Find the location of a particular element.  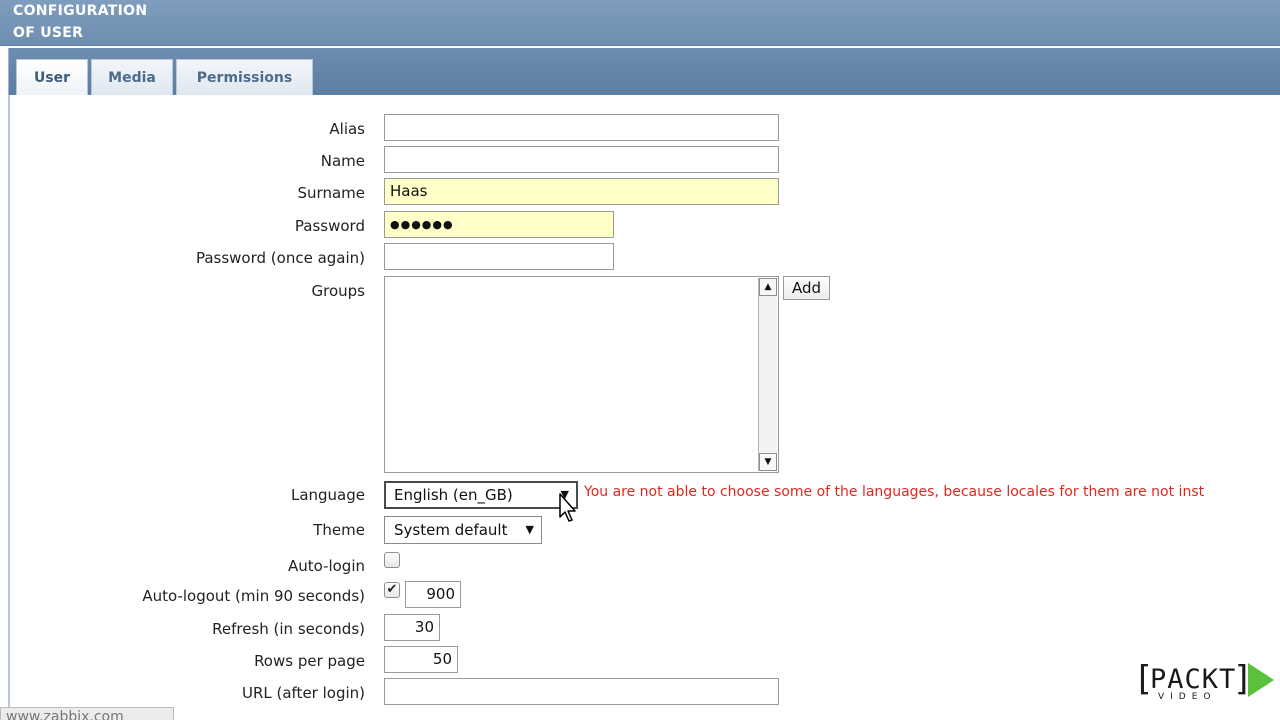

mouse-cursor-icon is located at coordinates (567, 507).